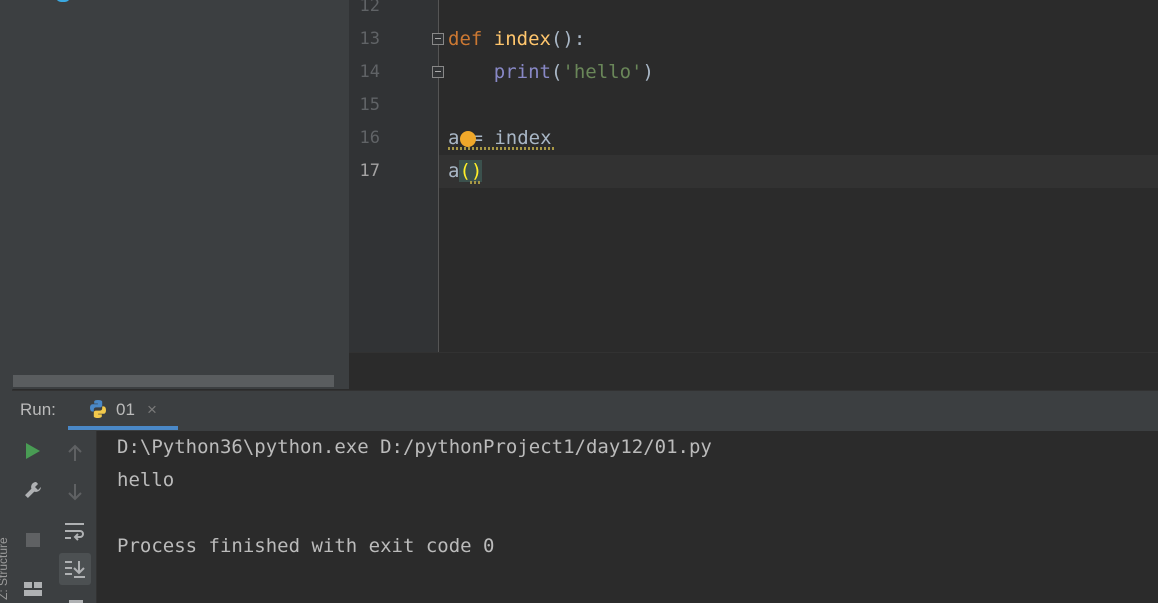 The height and width of the screenshot is (603, 1158). I want to click on run-icon, so click(33, 451).